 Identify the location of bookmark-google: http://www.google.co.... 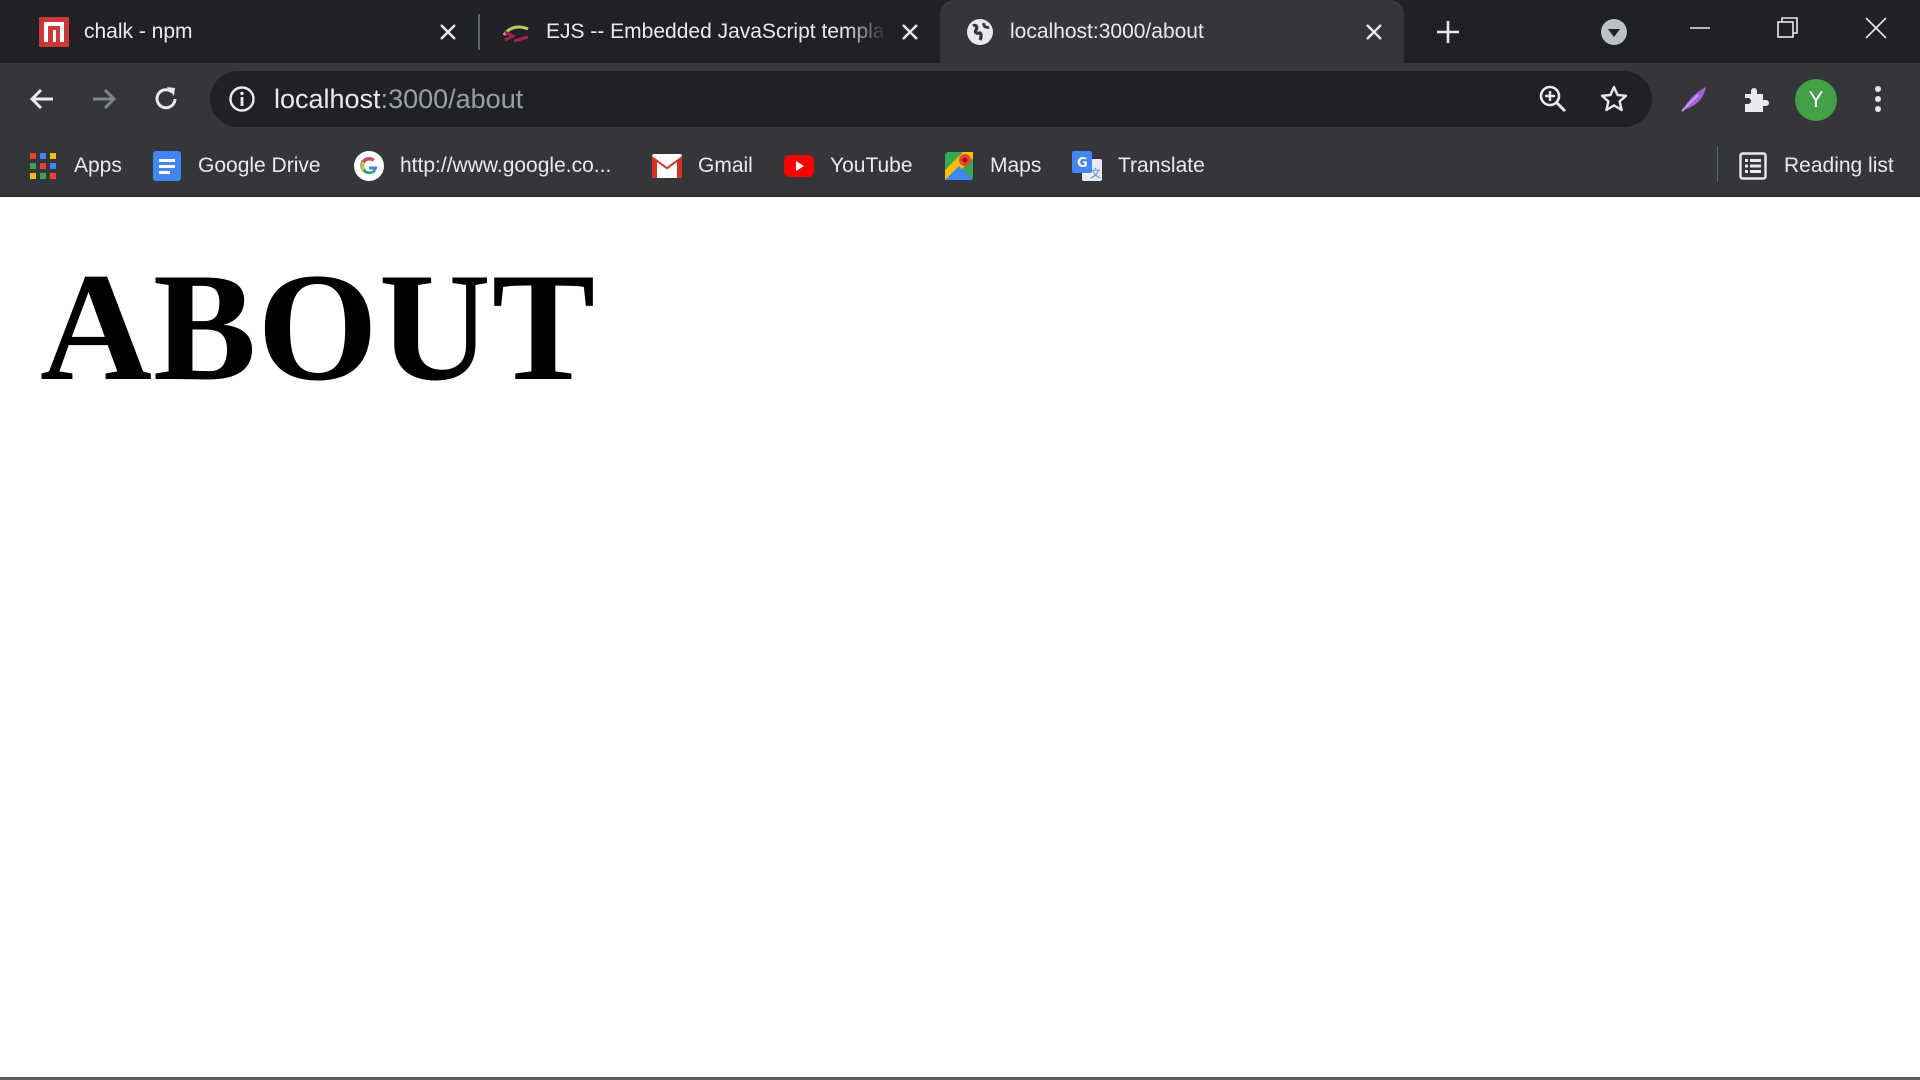
(482, 166).